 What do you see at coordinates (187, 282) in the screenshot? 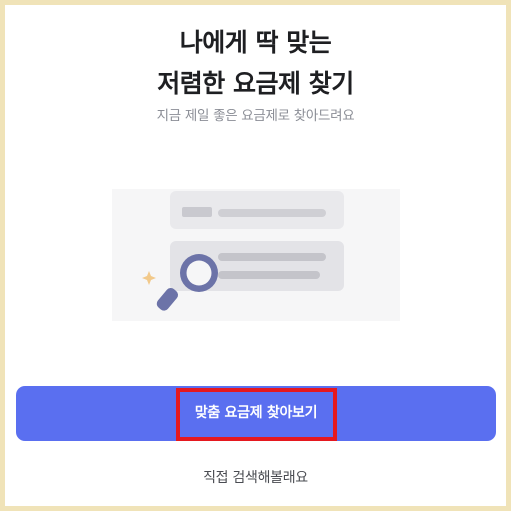
I see `magnifier-search-icon` at bounding box center [187, 282].